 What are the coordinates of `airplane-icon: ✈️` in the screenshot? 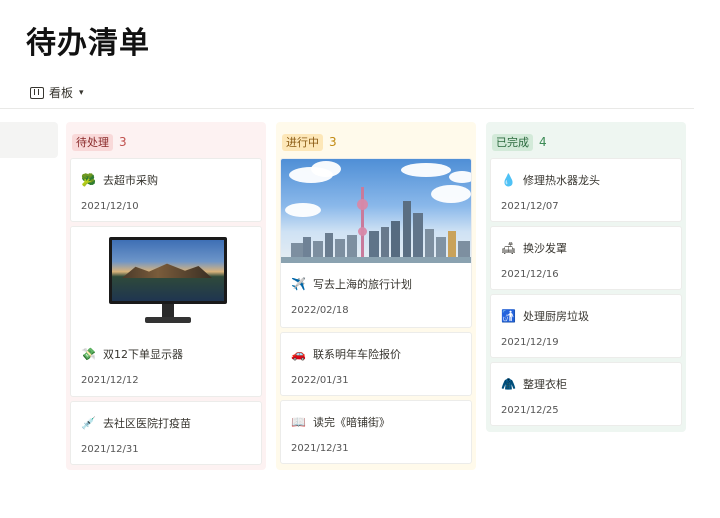 It's located at (298, 284).